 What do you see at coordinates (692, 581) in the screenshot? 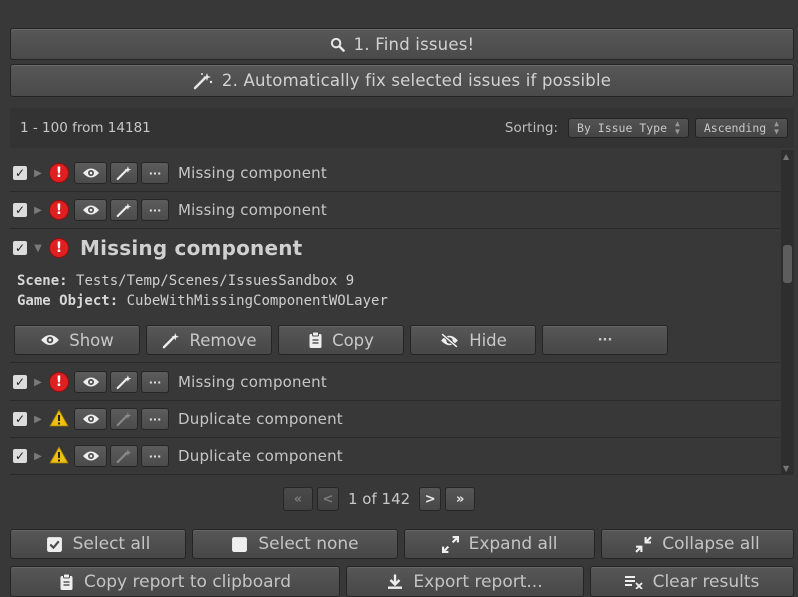
I see `clear-results-button: Clear results` at bounding box center [692, 581].